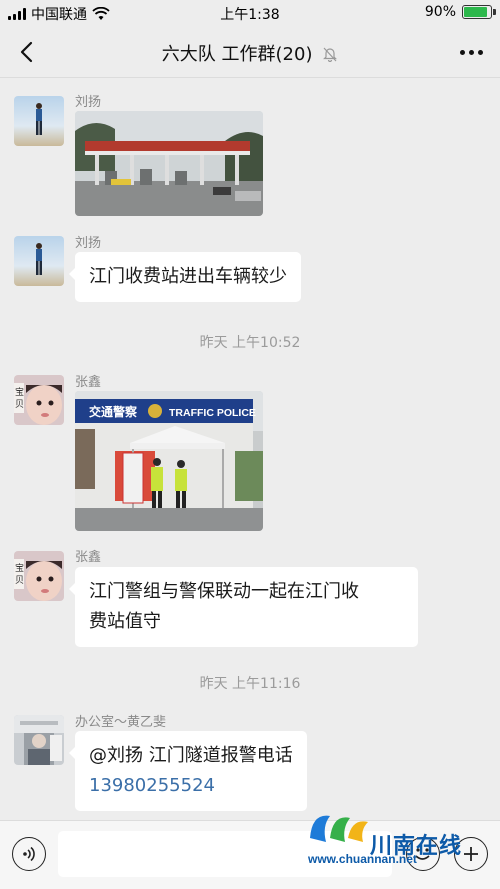  I want to click on site-watermark: 川南在线 www.chuannan.net, so click(400, 838).